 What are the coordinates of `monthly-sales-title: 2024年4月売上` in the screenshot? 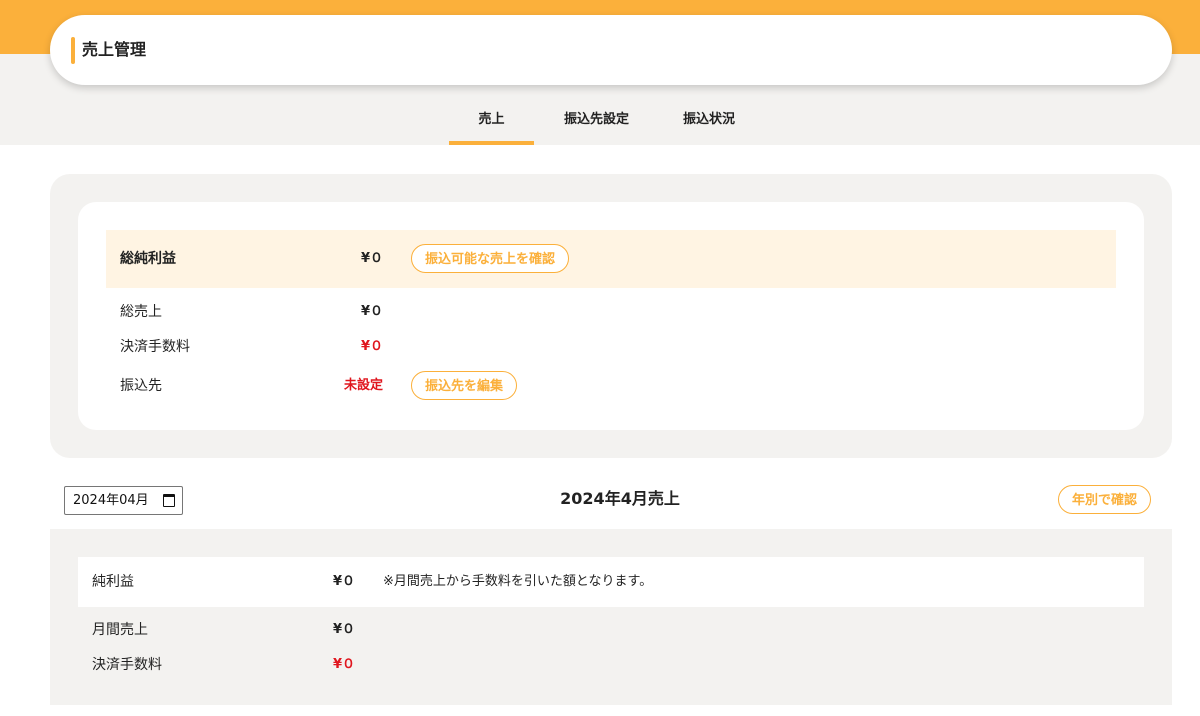 It's located at (620, 498).